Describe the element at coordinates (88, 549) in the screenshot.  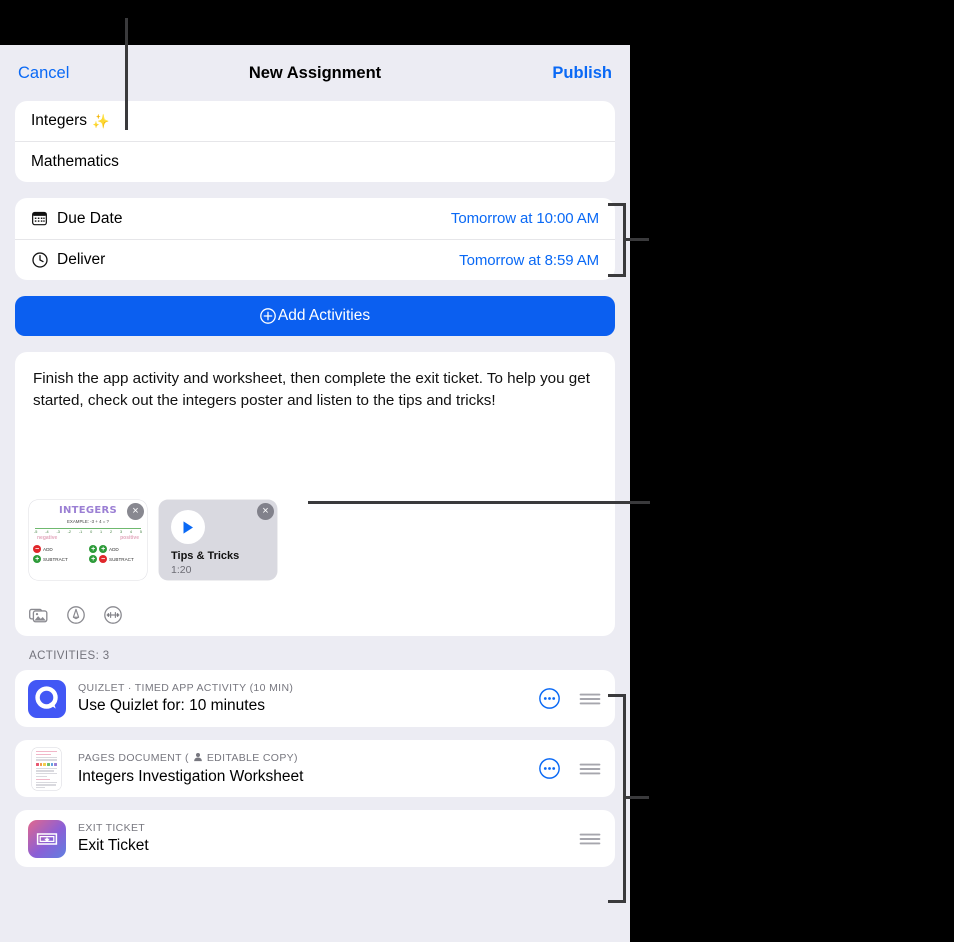
I see `poster-rule-row: − ADD + + ADD` at that location.